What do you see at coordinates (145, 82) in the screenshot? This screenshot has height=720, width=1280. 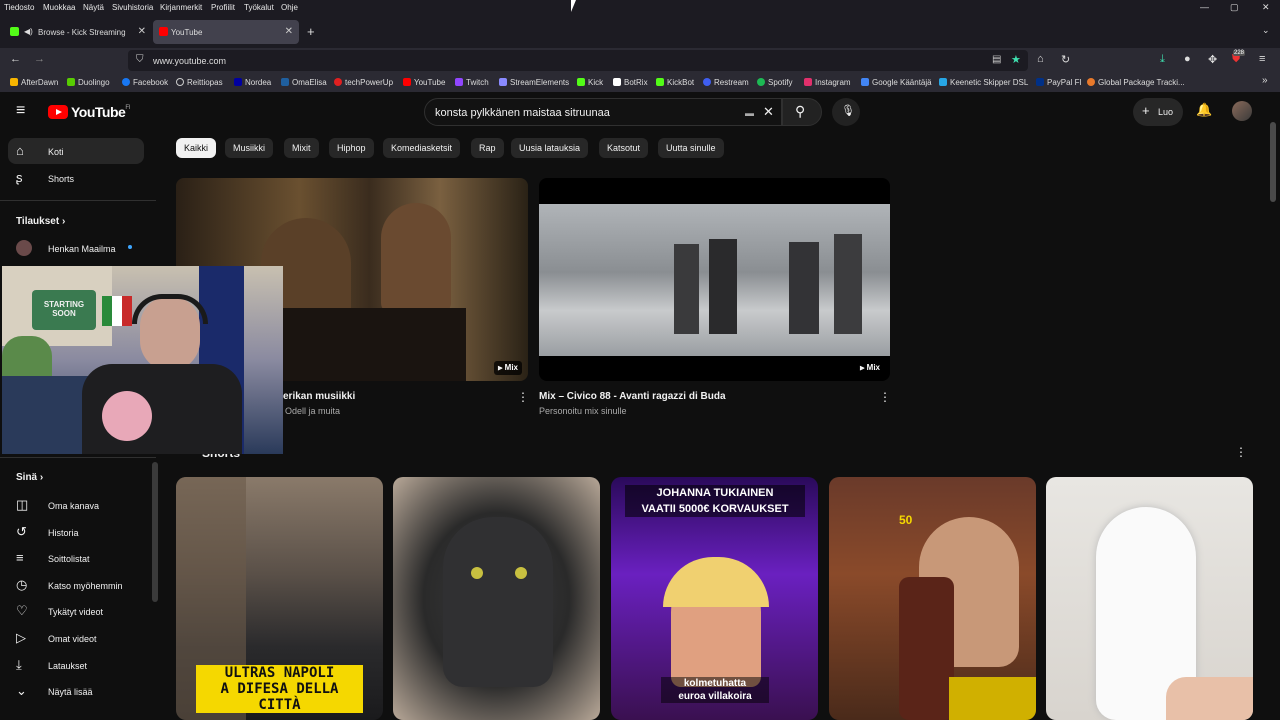 I see `bookmark-facebook: Facebook` at bounding box center [145, 82].